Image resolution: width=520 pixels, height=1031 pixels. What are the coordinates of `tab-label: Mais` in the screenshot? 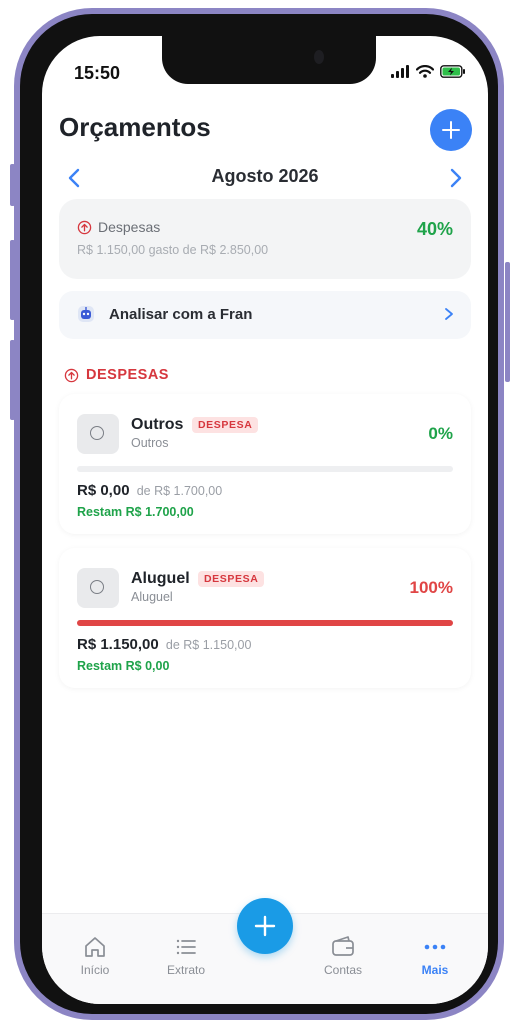 It's located at (435, 970).